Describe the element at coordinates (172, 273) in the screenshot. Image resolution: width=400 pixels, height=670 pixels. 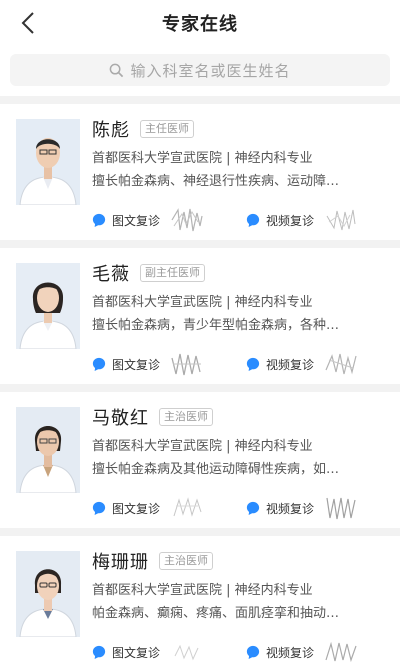
I see `doctor-title-badge: 副主任医师` at that location.